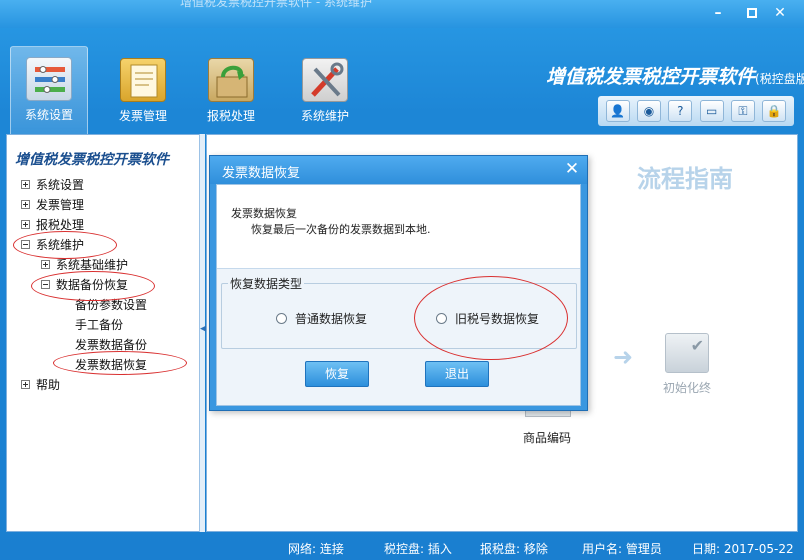  What do you see at coordinates (337, 374) in the screenshot?
I see `restore-button: 恢复` at bounding box center [337, 374].